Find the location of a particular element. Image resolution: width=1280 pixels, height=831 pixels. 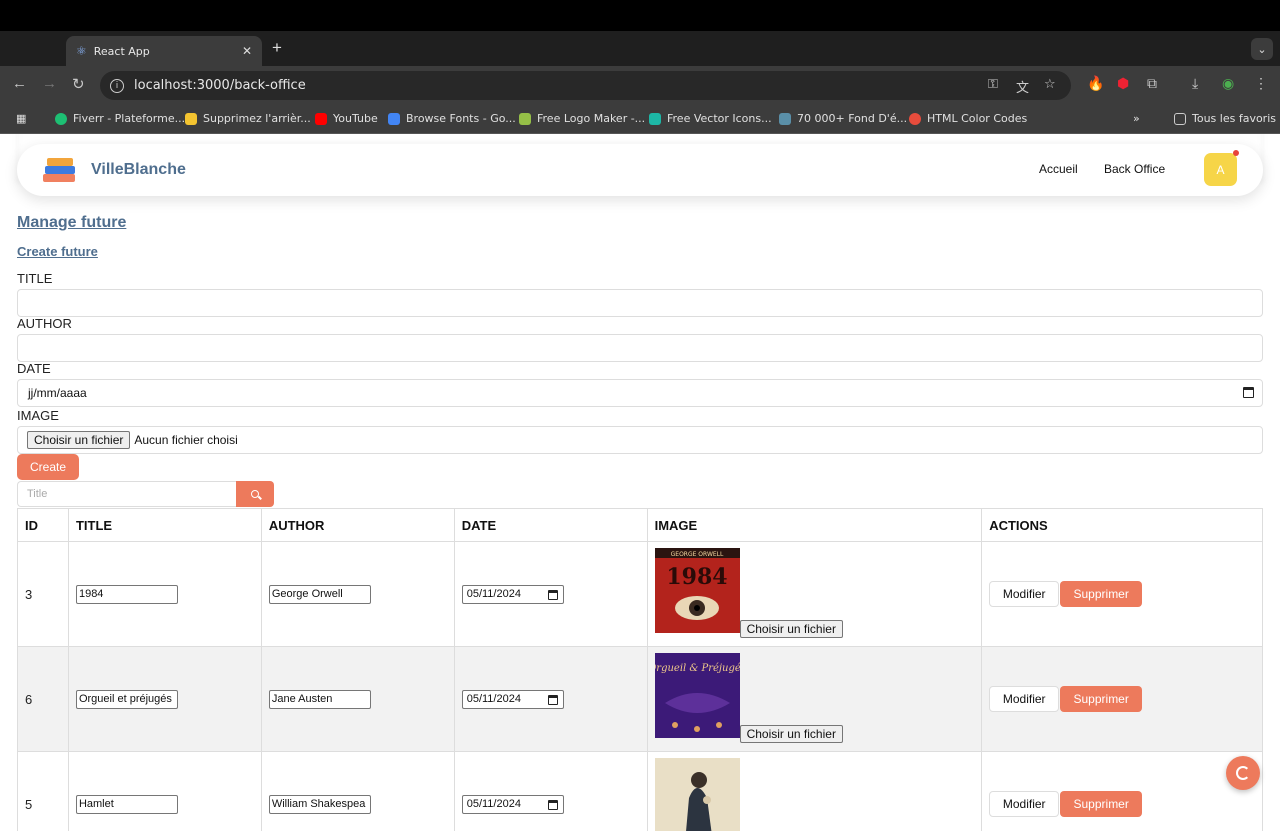

tab-search-icon: ⌄ is located at coordinates (1262, 49).